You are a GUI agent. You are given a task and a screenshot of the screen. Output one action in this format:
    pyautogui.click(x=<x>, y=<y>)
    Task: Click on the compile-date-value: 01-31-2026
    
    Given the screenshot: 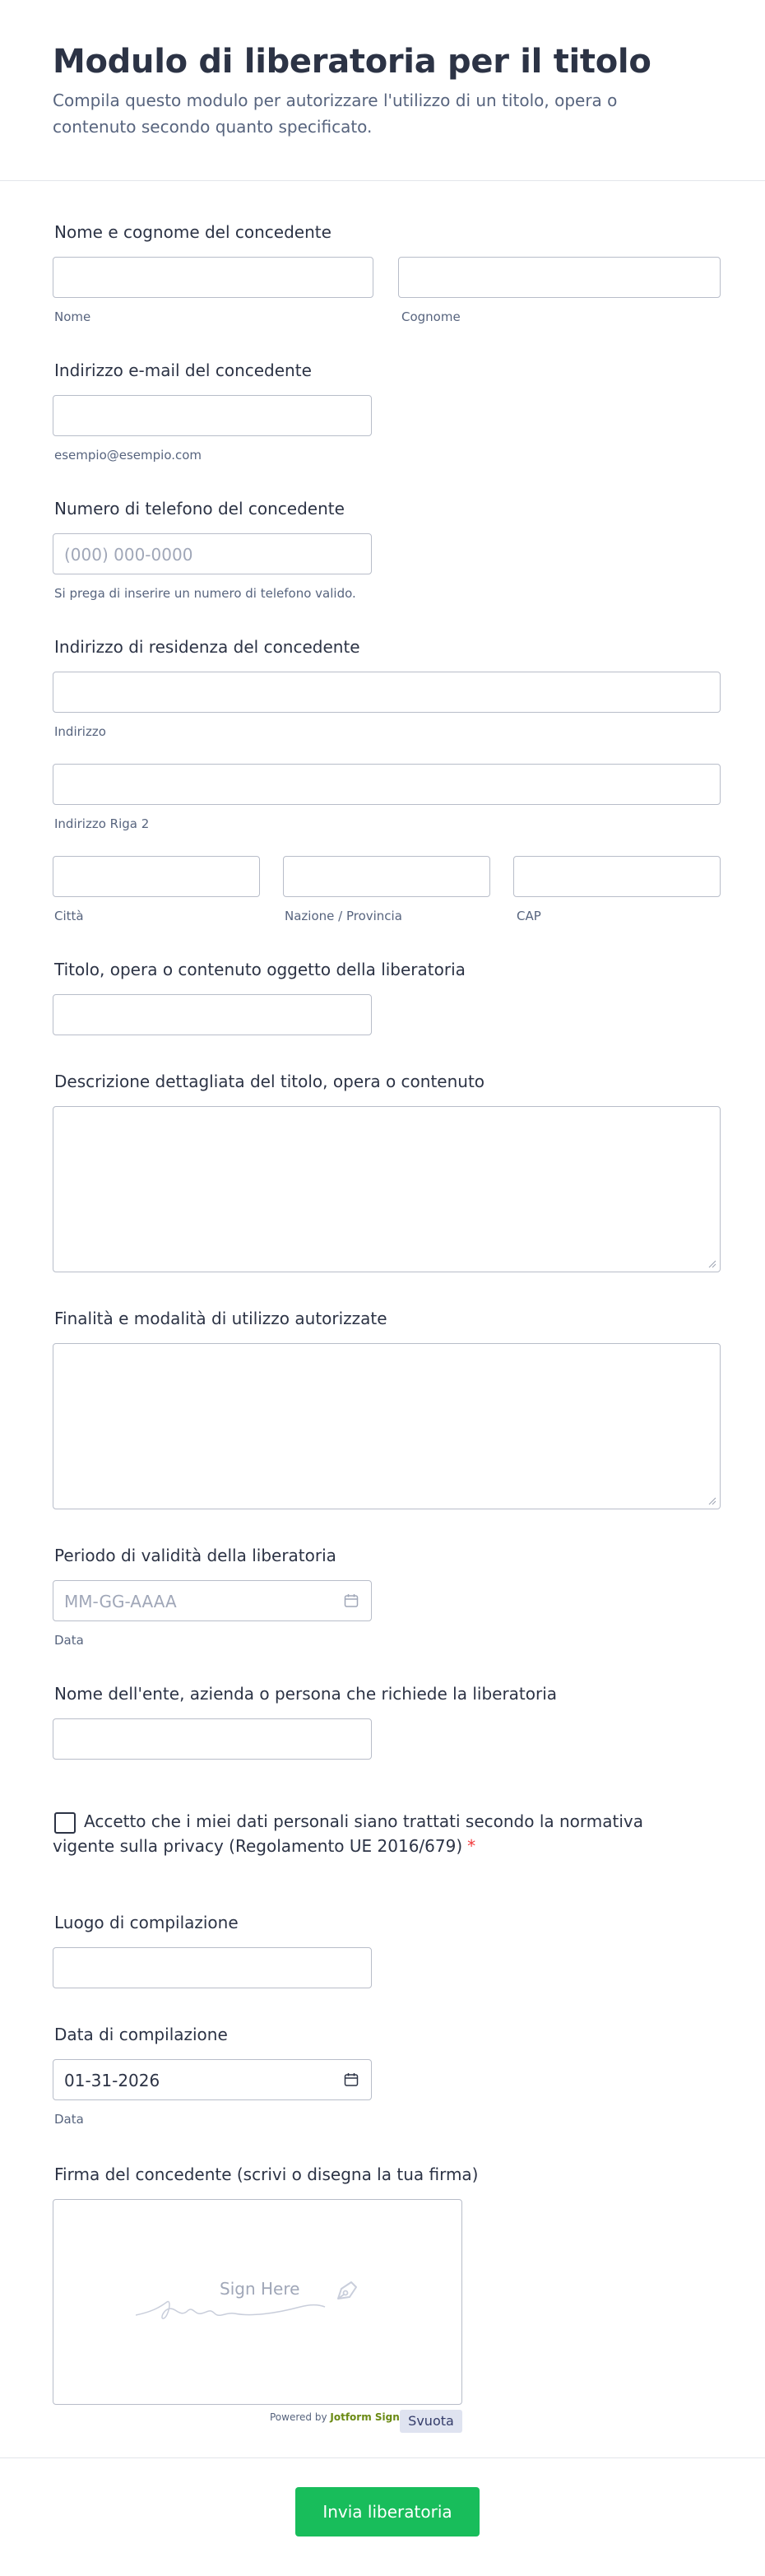 What is the action you would take?
    pyautogui.click(x=112, y=2080)
    